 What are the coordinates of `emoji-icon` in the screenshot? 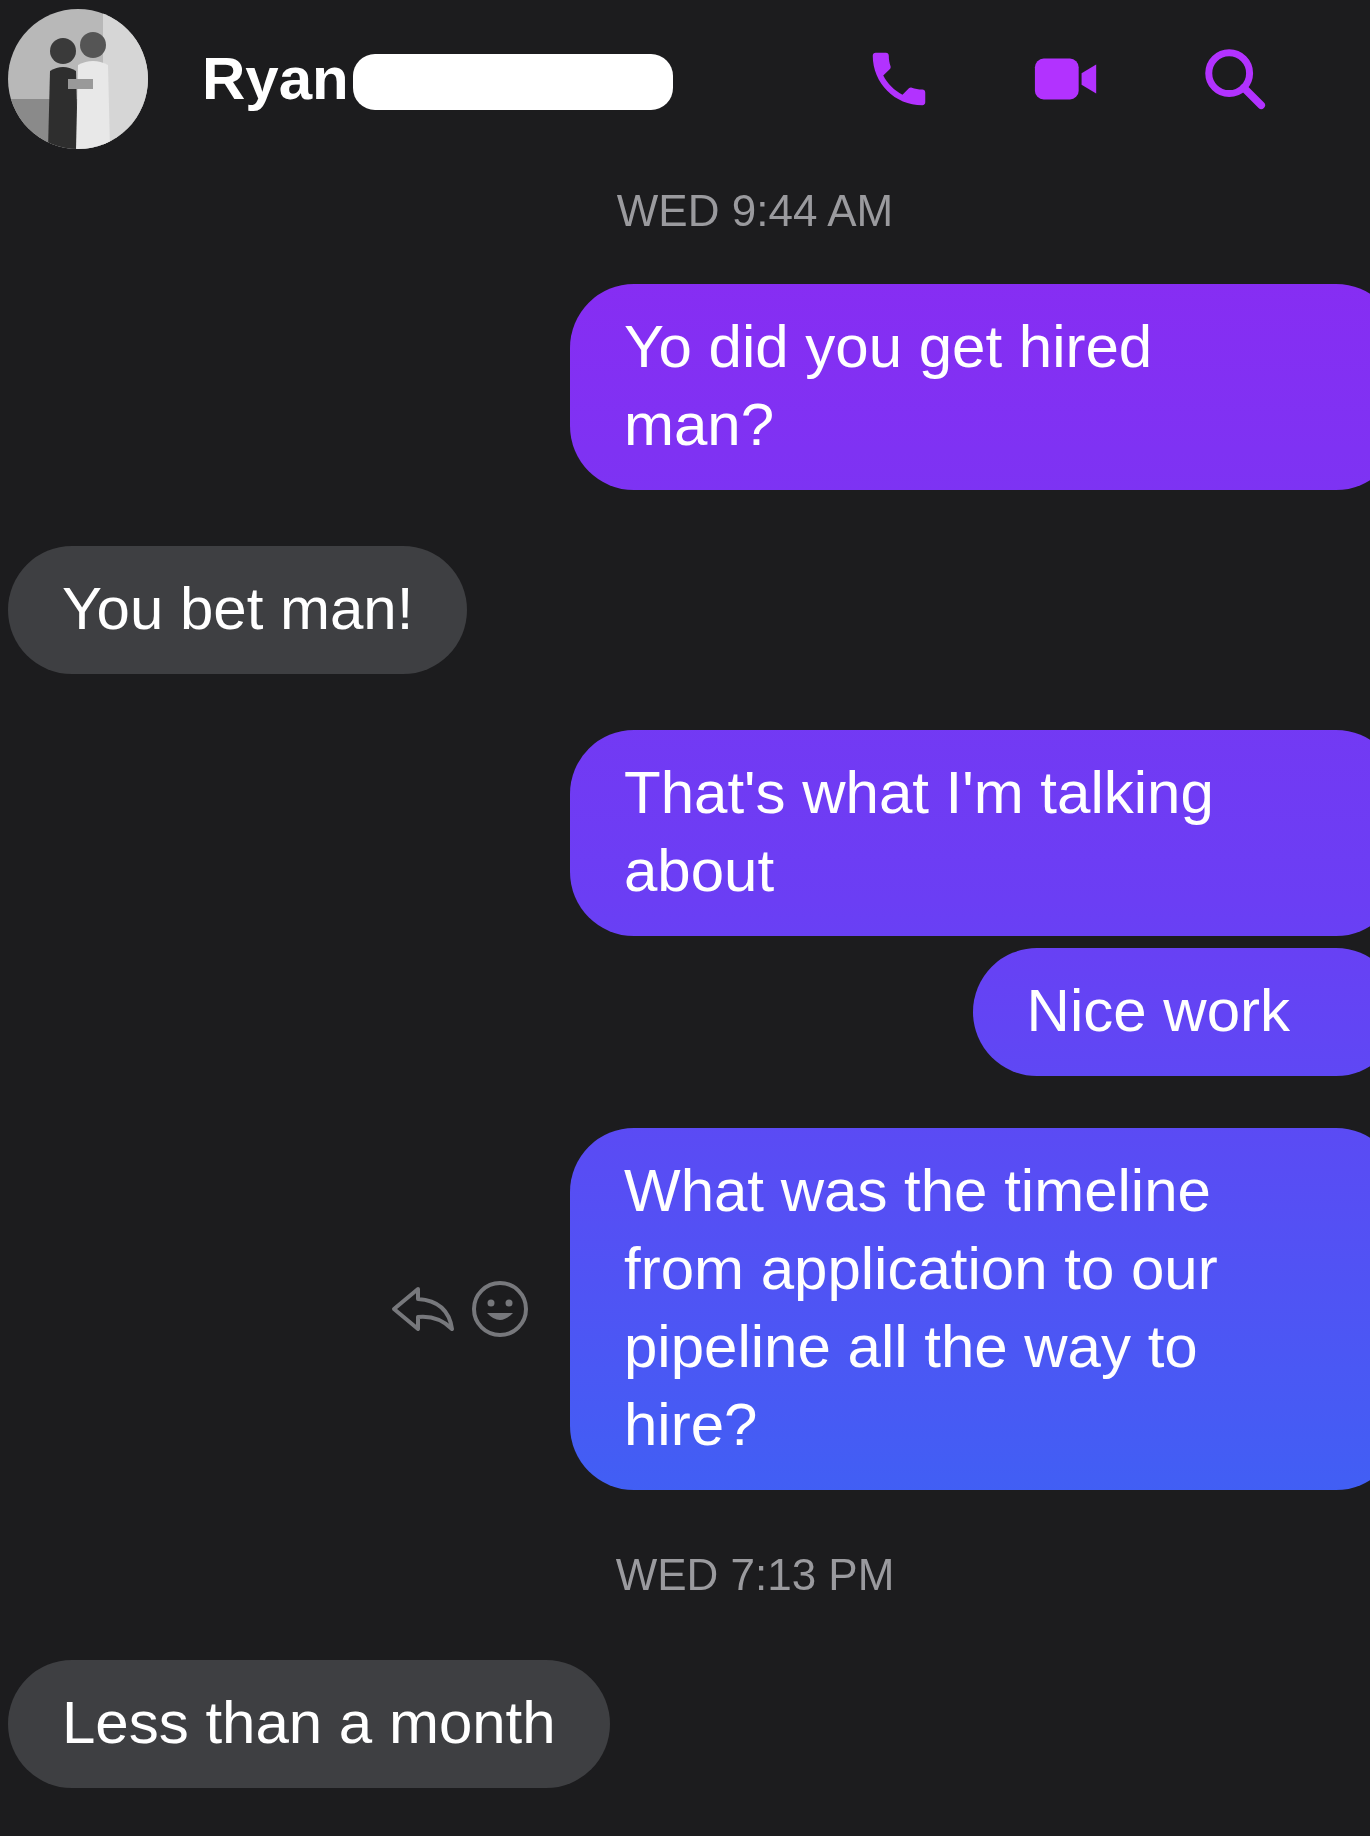 It's located at (500, 1309).